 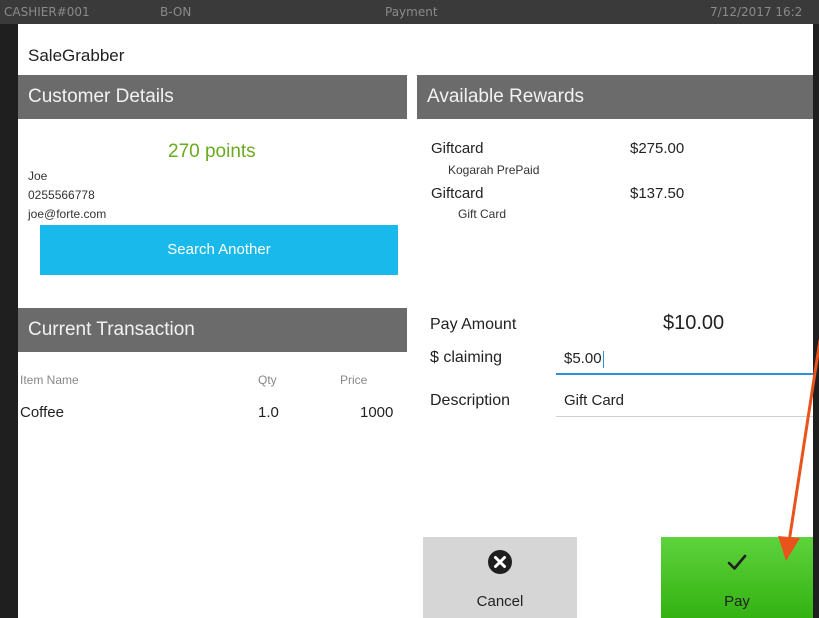 I want to click on row-item-name: Coffee, so click(x=42, y=412).